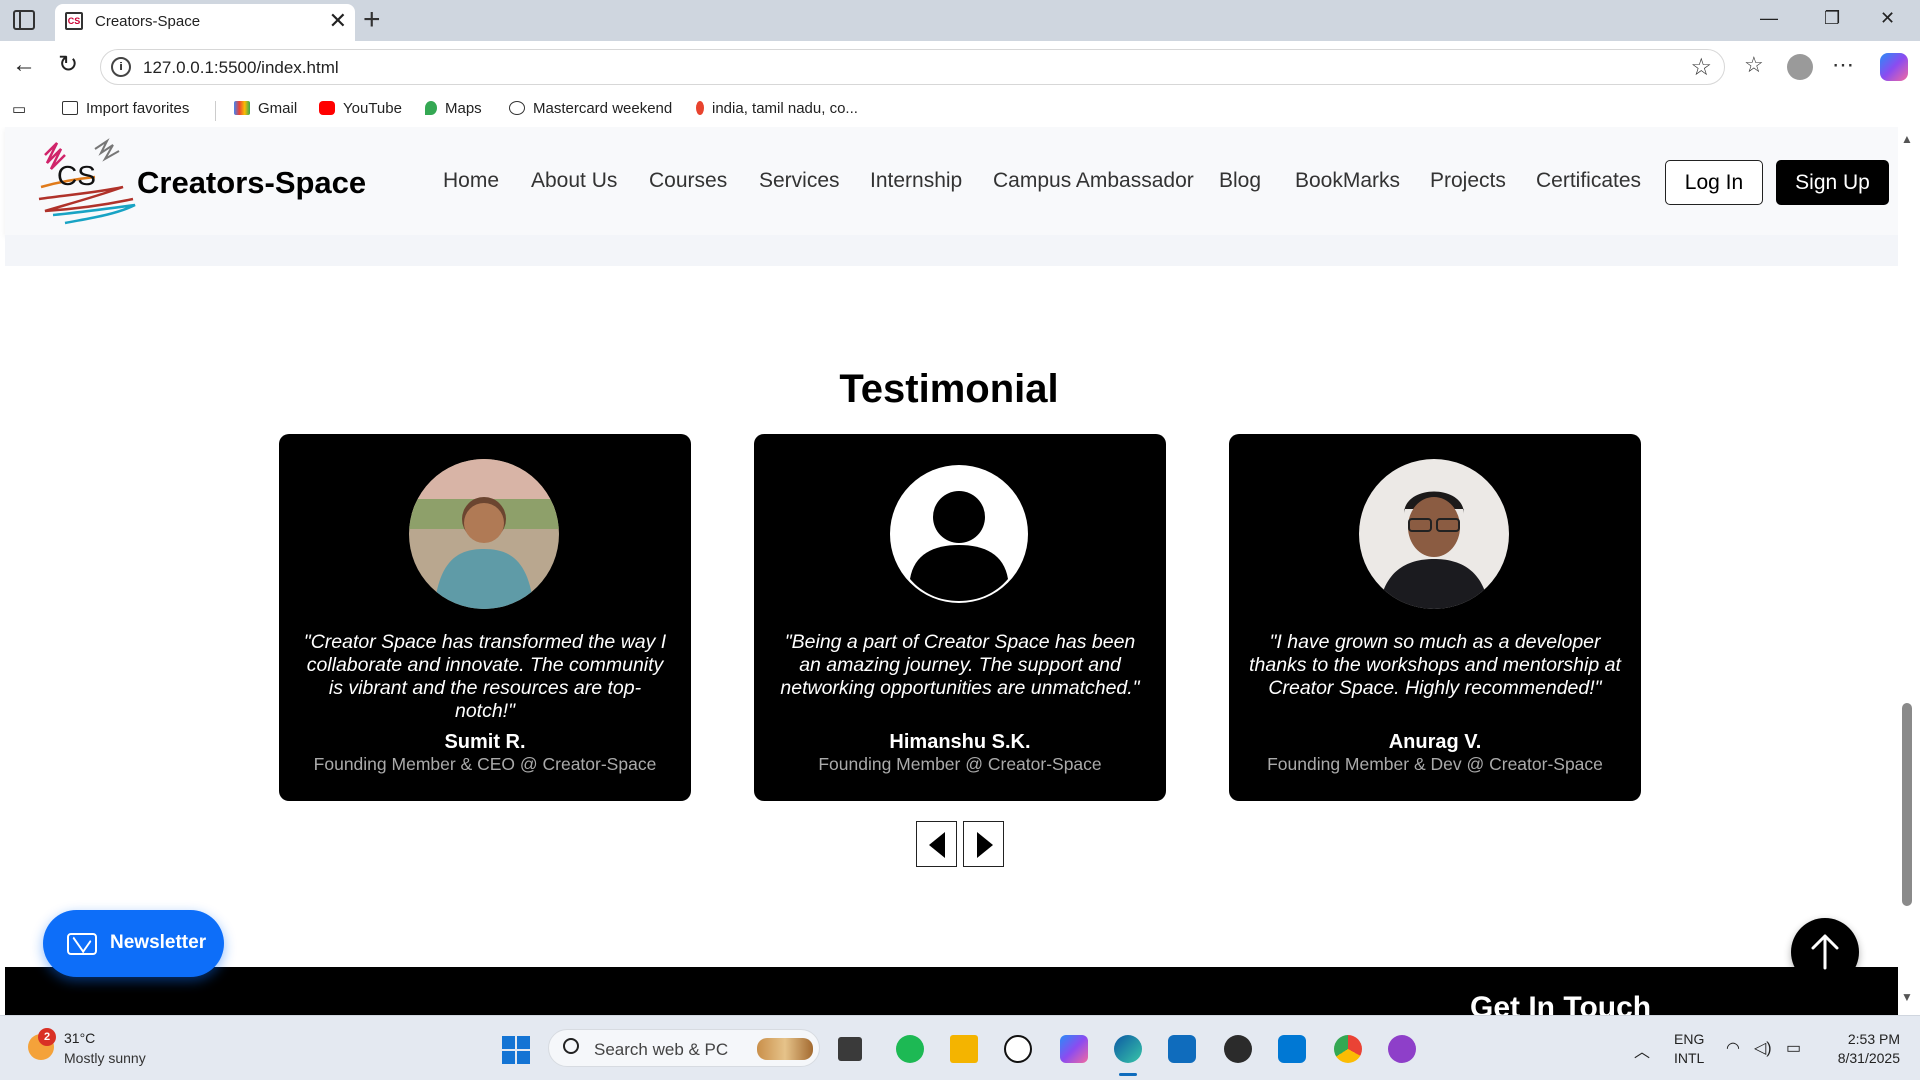 Image resolution: width=1920 pixels, height=1080 pixels. What do you see at coordinates (74, 21) in the screenshot?
I see `site-favicon-icon: CS` at bounding box center [74, 21].